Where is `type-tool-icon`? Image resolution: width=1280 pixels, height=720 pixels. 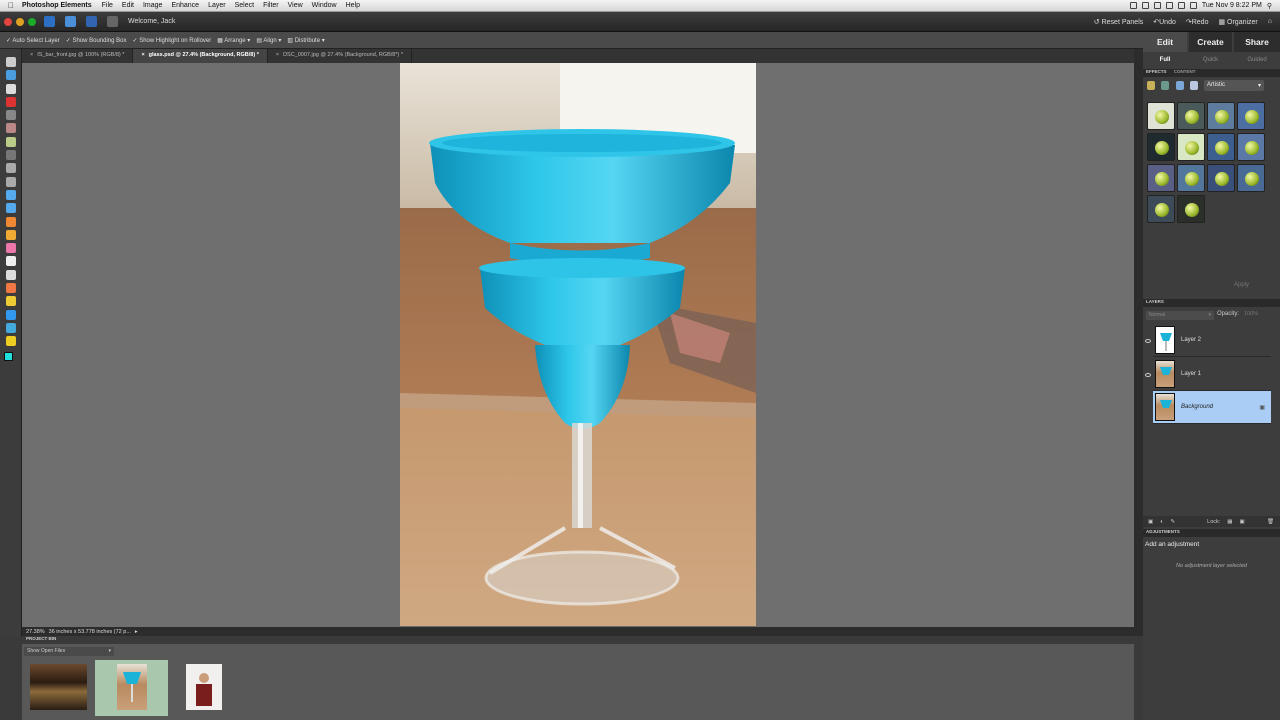
type-tool-icon is located at coordinates (10, 168).